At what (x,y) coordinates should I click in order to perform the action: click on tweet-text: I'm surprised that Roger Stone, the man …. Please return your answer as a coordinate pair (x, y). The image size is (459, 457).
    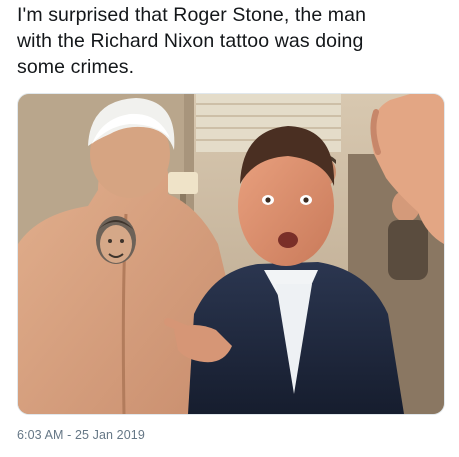
    Looking at the image, I should click on (192, 41).